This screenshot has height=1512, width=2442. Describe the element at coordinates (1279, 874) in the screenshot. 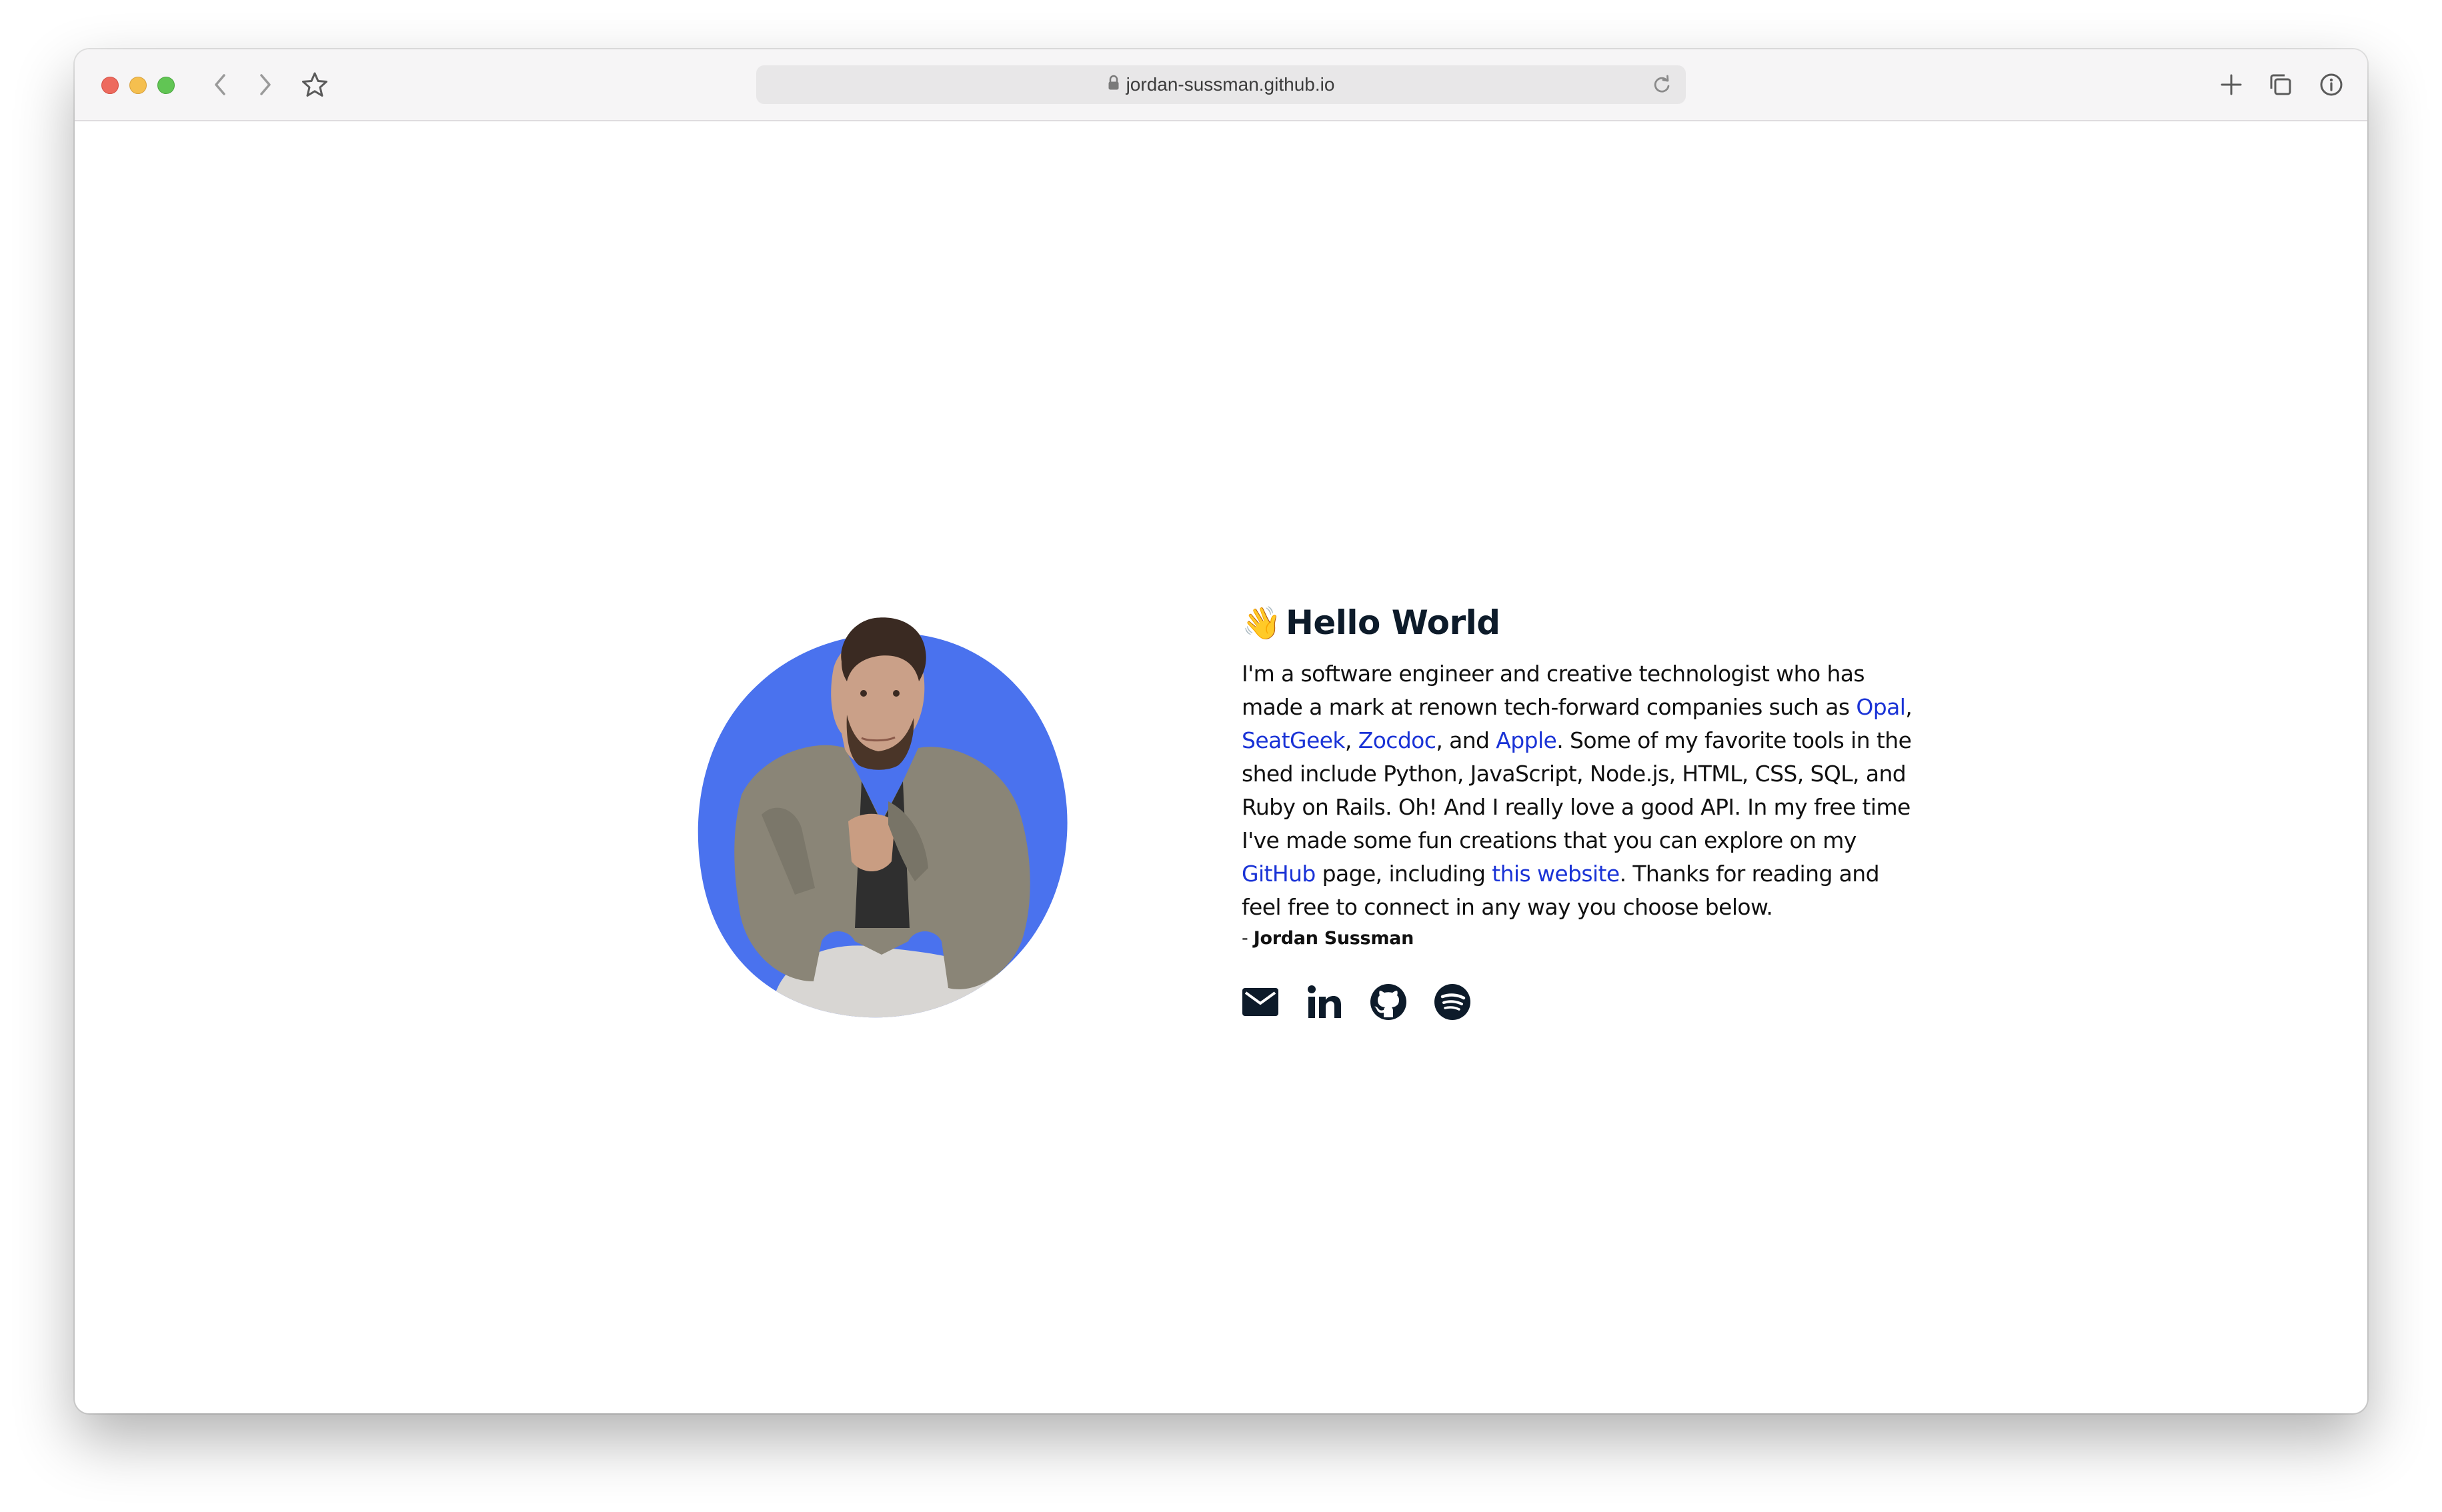

I see `link-github: GitHub` at that location.